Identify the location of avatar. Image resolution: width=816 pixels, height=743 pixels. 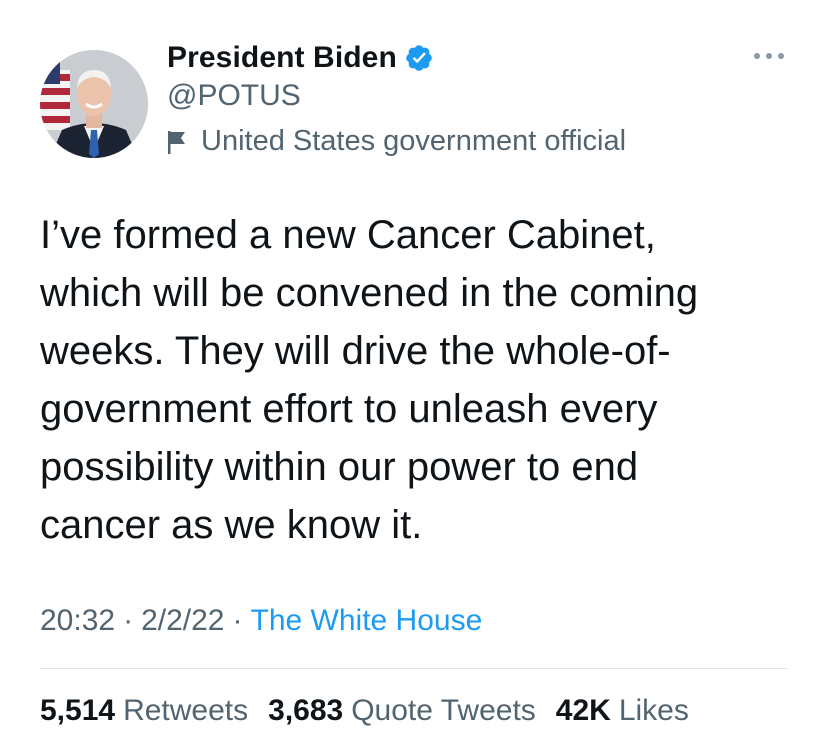
(94, 104).